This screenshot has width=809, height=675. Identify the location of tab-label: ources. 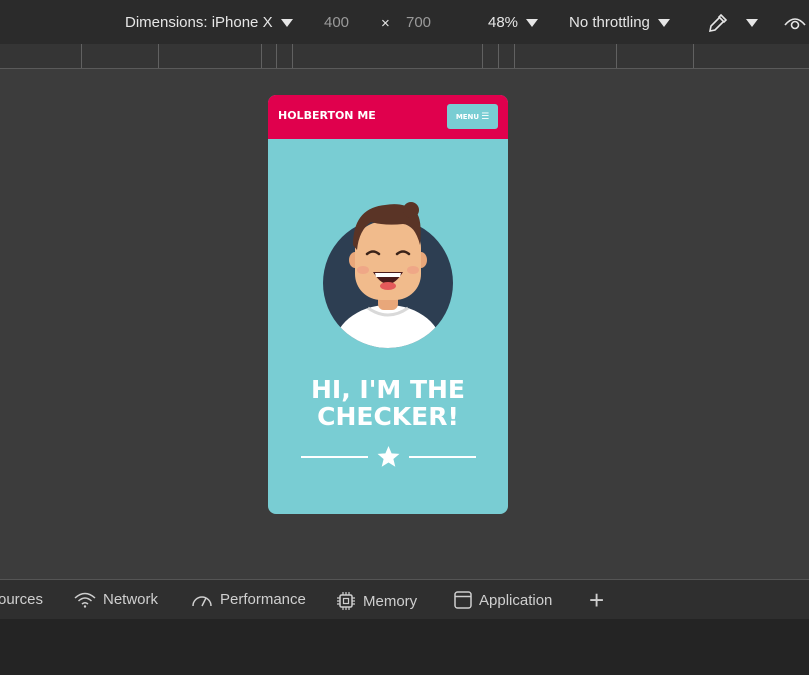
(22, 599).